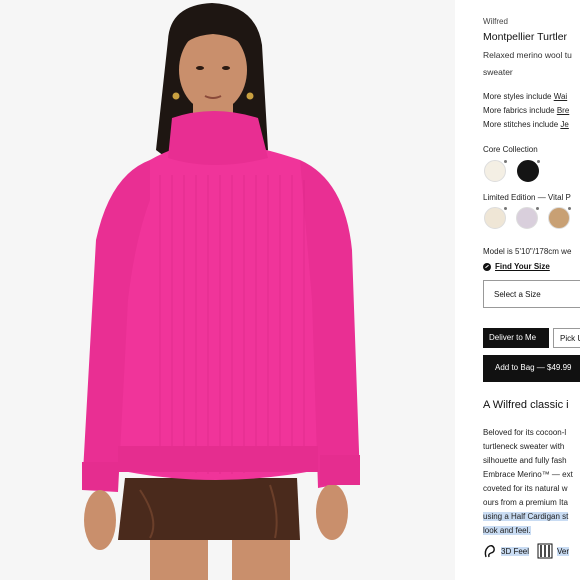 This screenshot has height=580, width=580. I want to click on more-stitches-link: Je, so click(564, 124).